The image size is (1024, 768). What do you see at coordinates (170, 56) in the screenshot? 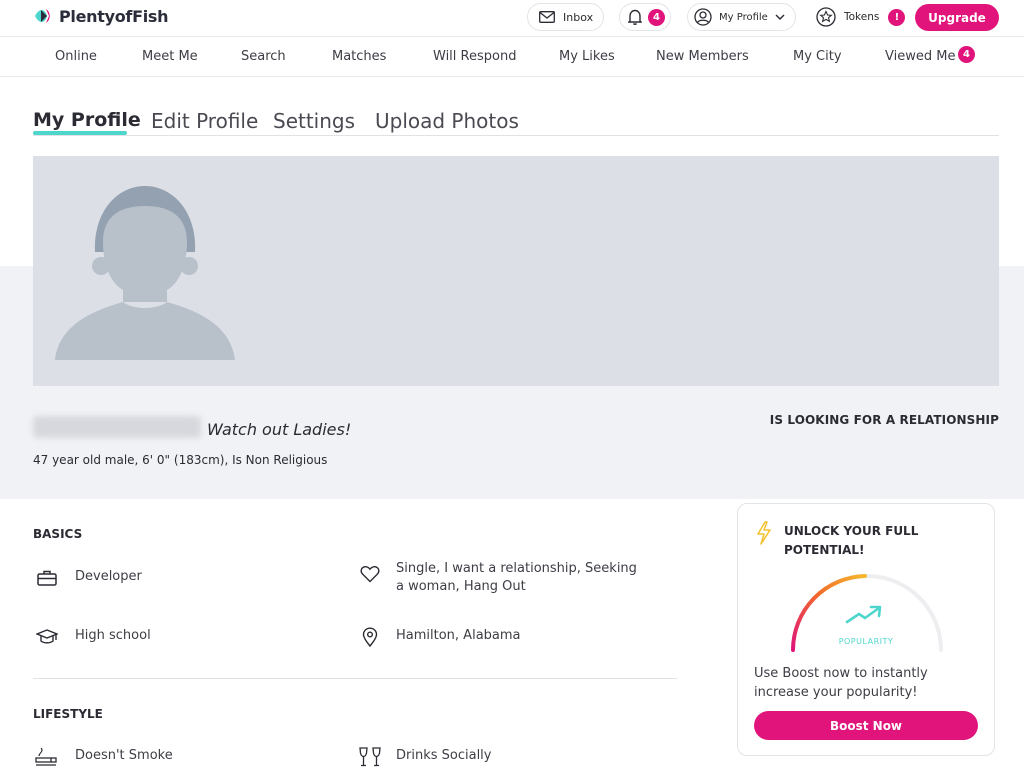
I see `nav-meet-me: Meet Me` at bounding box center [170, 56].